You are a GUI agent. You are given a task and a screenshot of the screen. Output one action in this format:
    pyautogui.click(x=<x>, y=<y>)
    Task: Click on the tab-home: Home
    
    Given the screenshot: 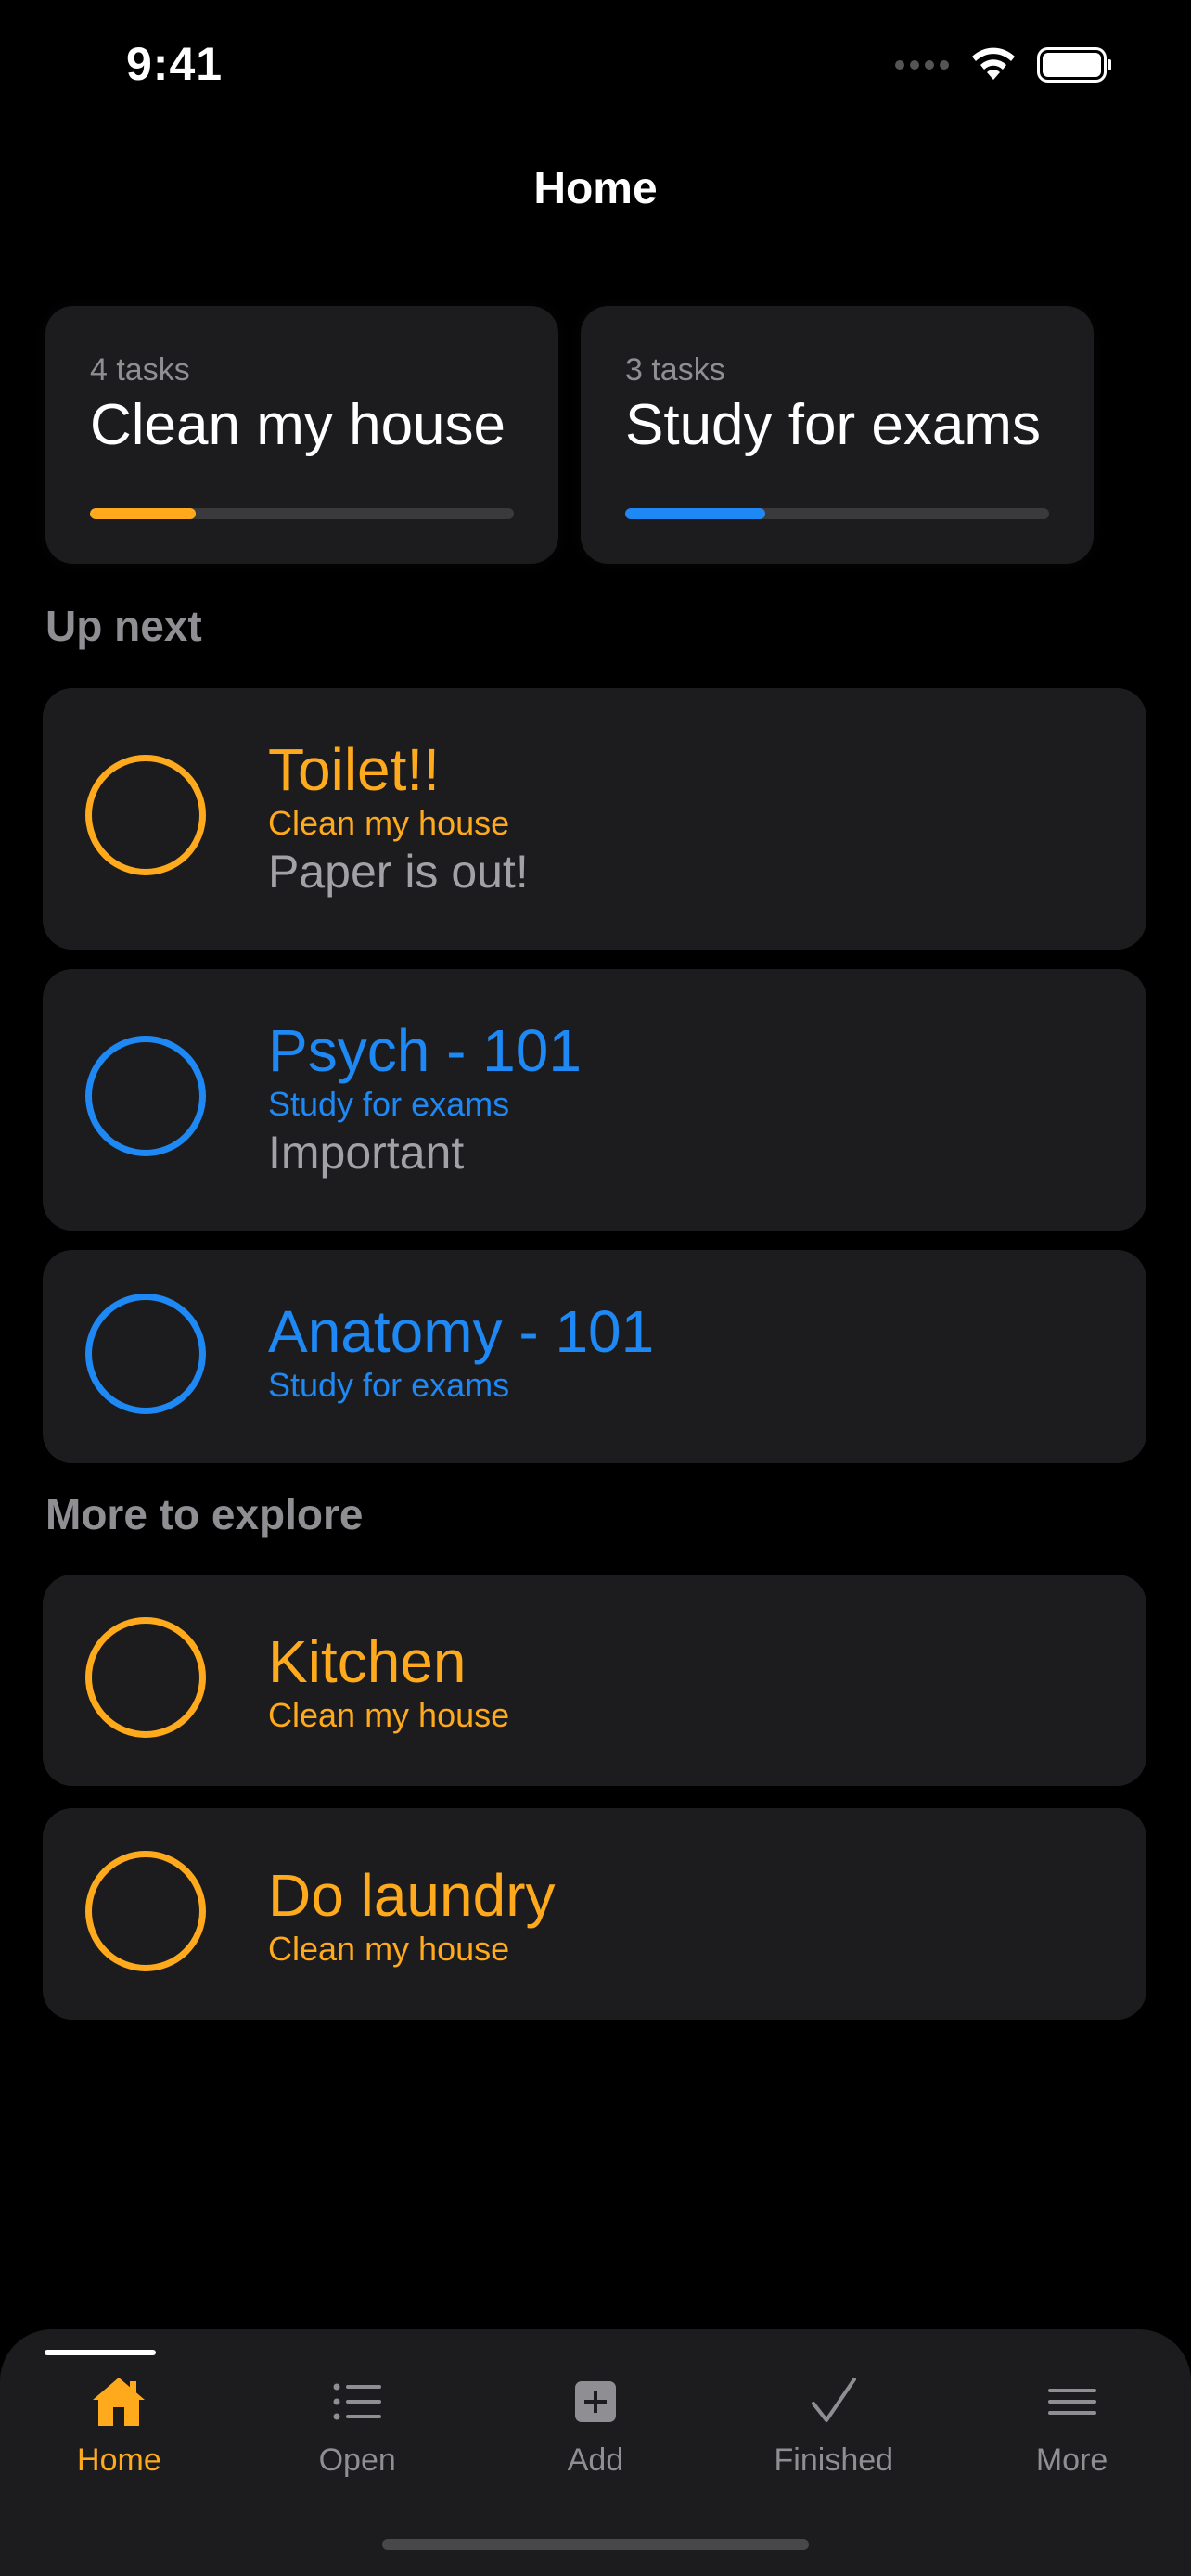 What is the action you would take?
    pyautogui.click(x=119, y=2412)
    